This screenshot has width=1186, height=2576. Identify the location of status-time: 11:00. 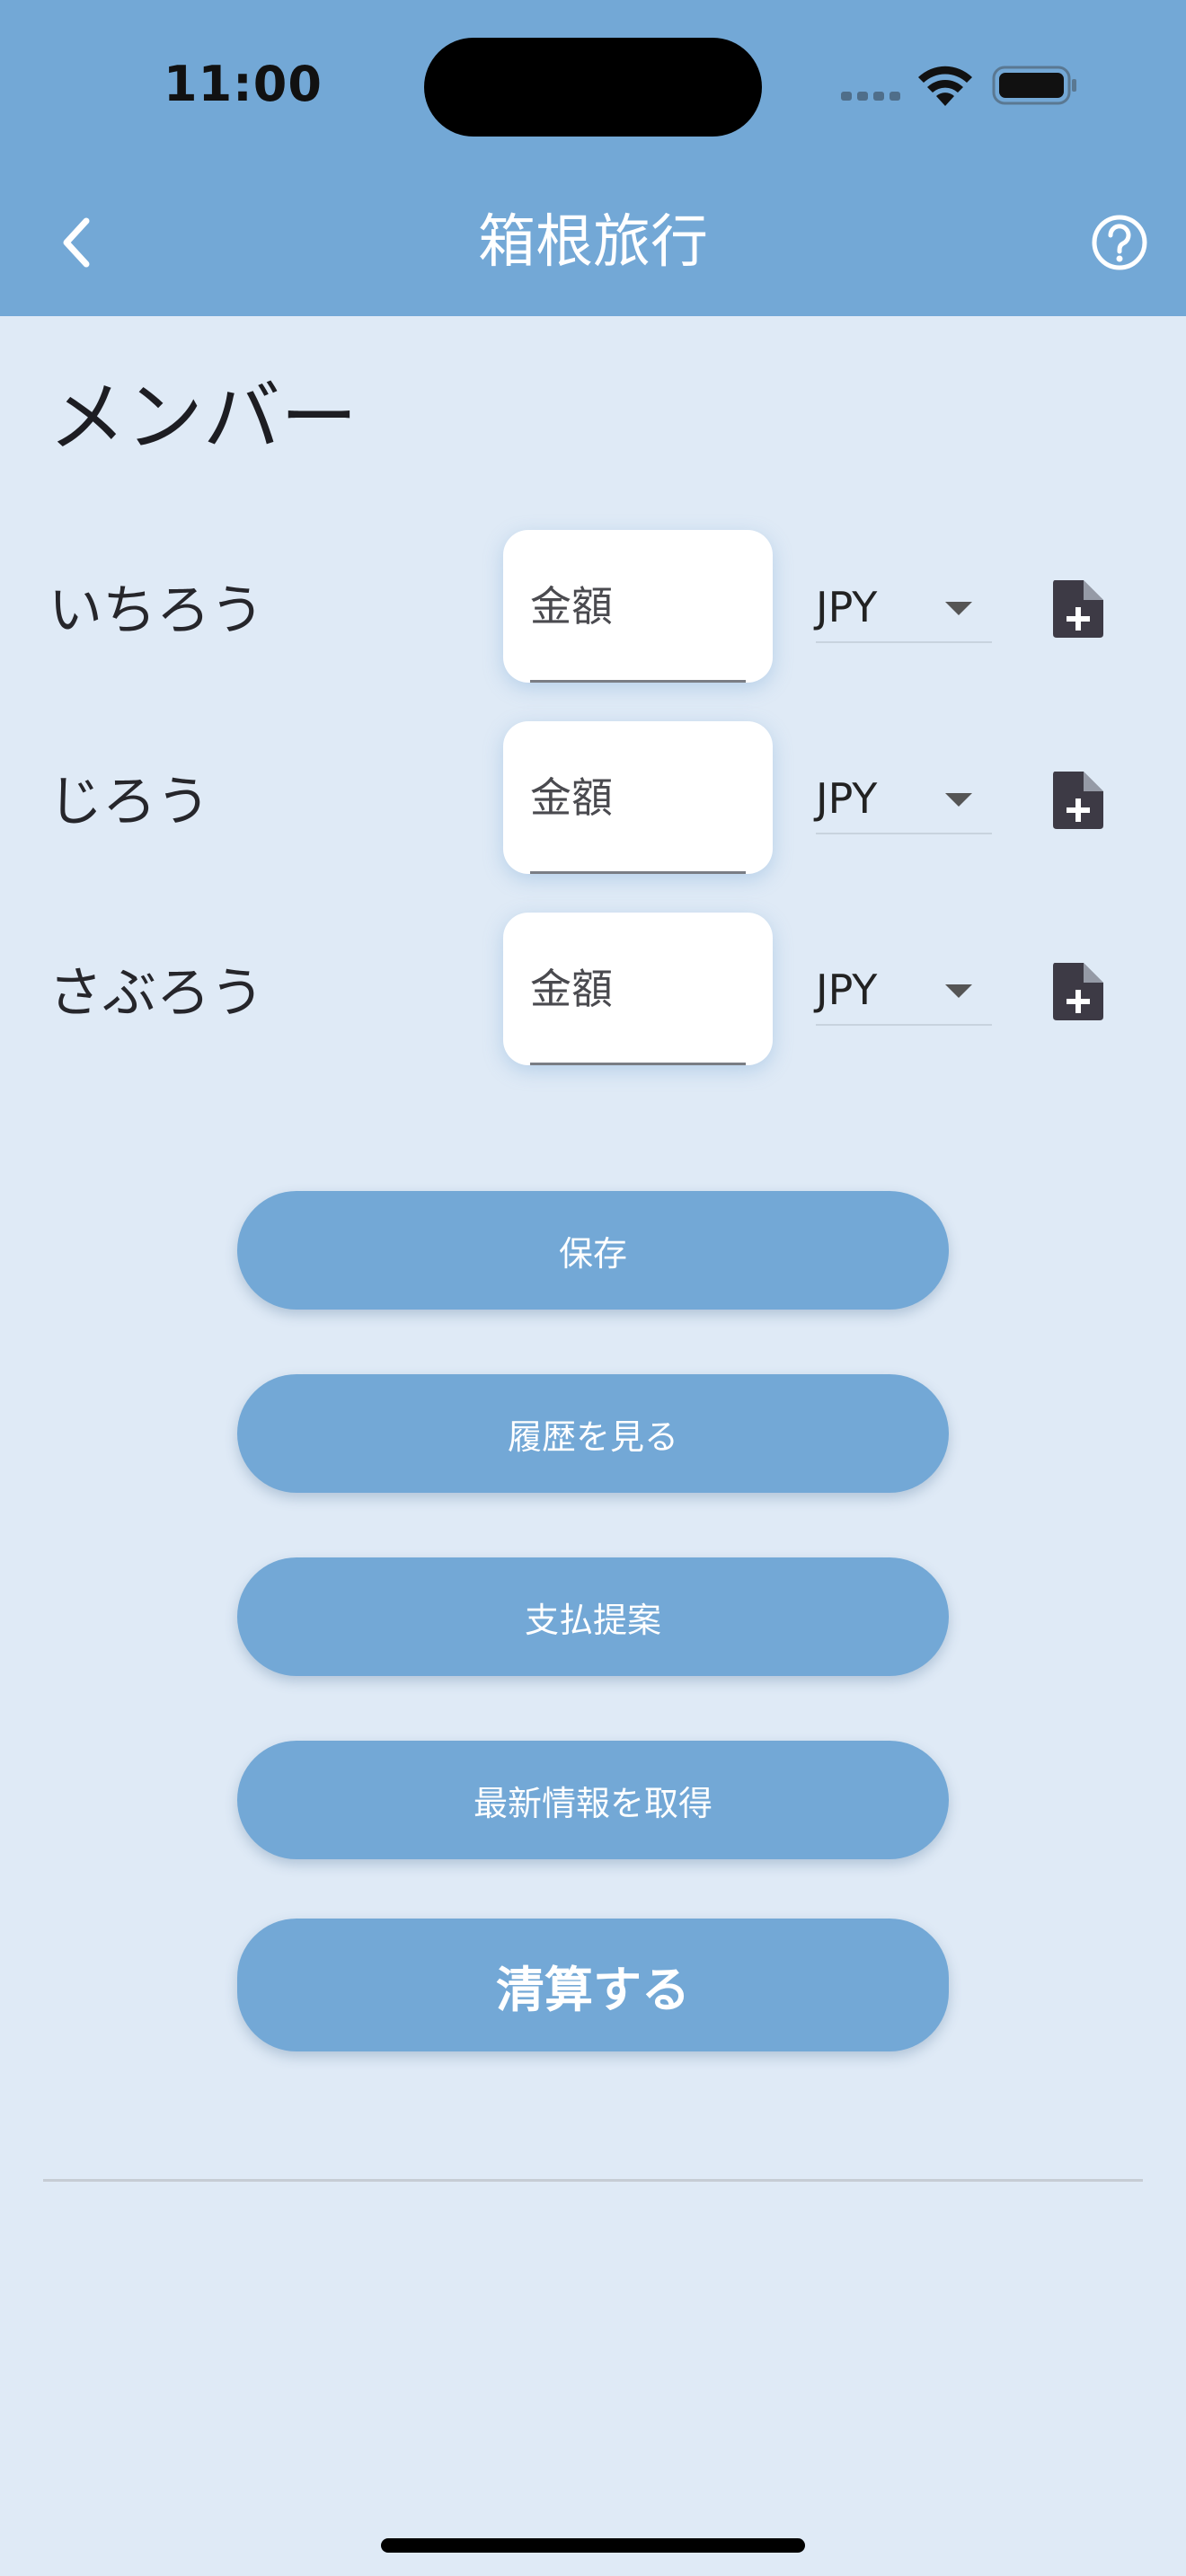
(243, 84).